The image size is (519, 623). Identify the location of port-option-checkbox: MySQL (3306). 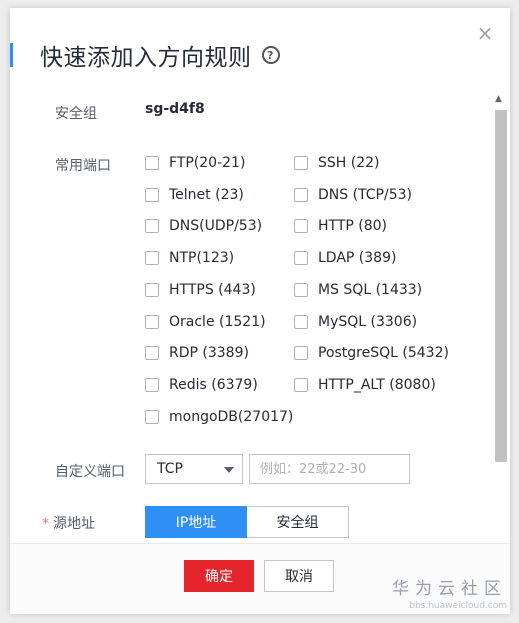
(355, 322).